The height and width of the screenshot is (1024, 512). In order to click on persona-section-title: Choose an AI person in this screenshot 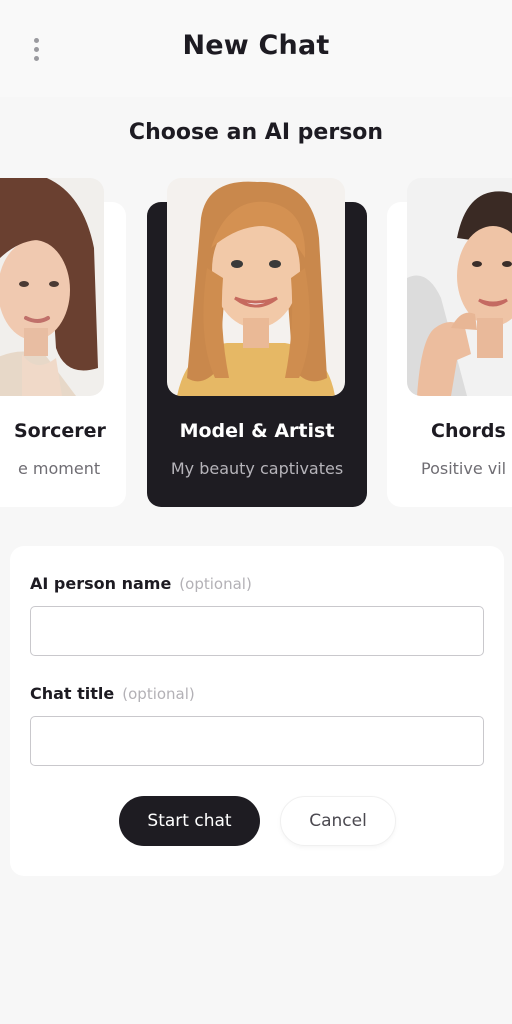, I will do `click(256, 132)`.